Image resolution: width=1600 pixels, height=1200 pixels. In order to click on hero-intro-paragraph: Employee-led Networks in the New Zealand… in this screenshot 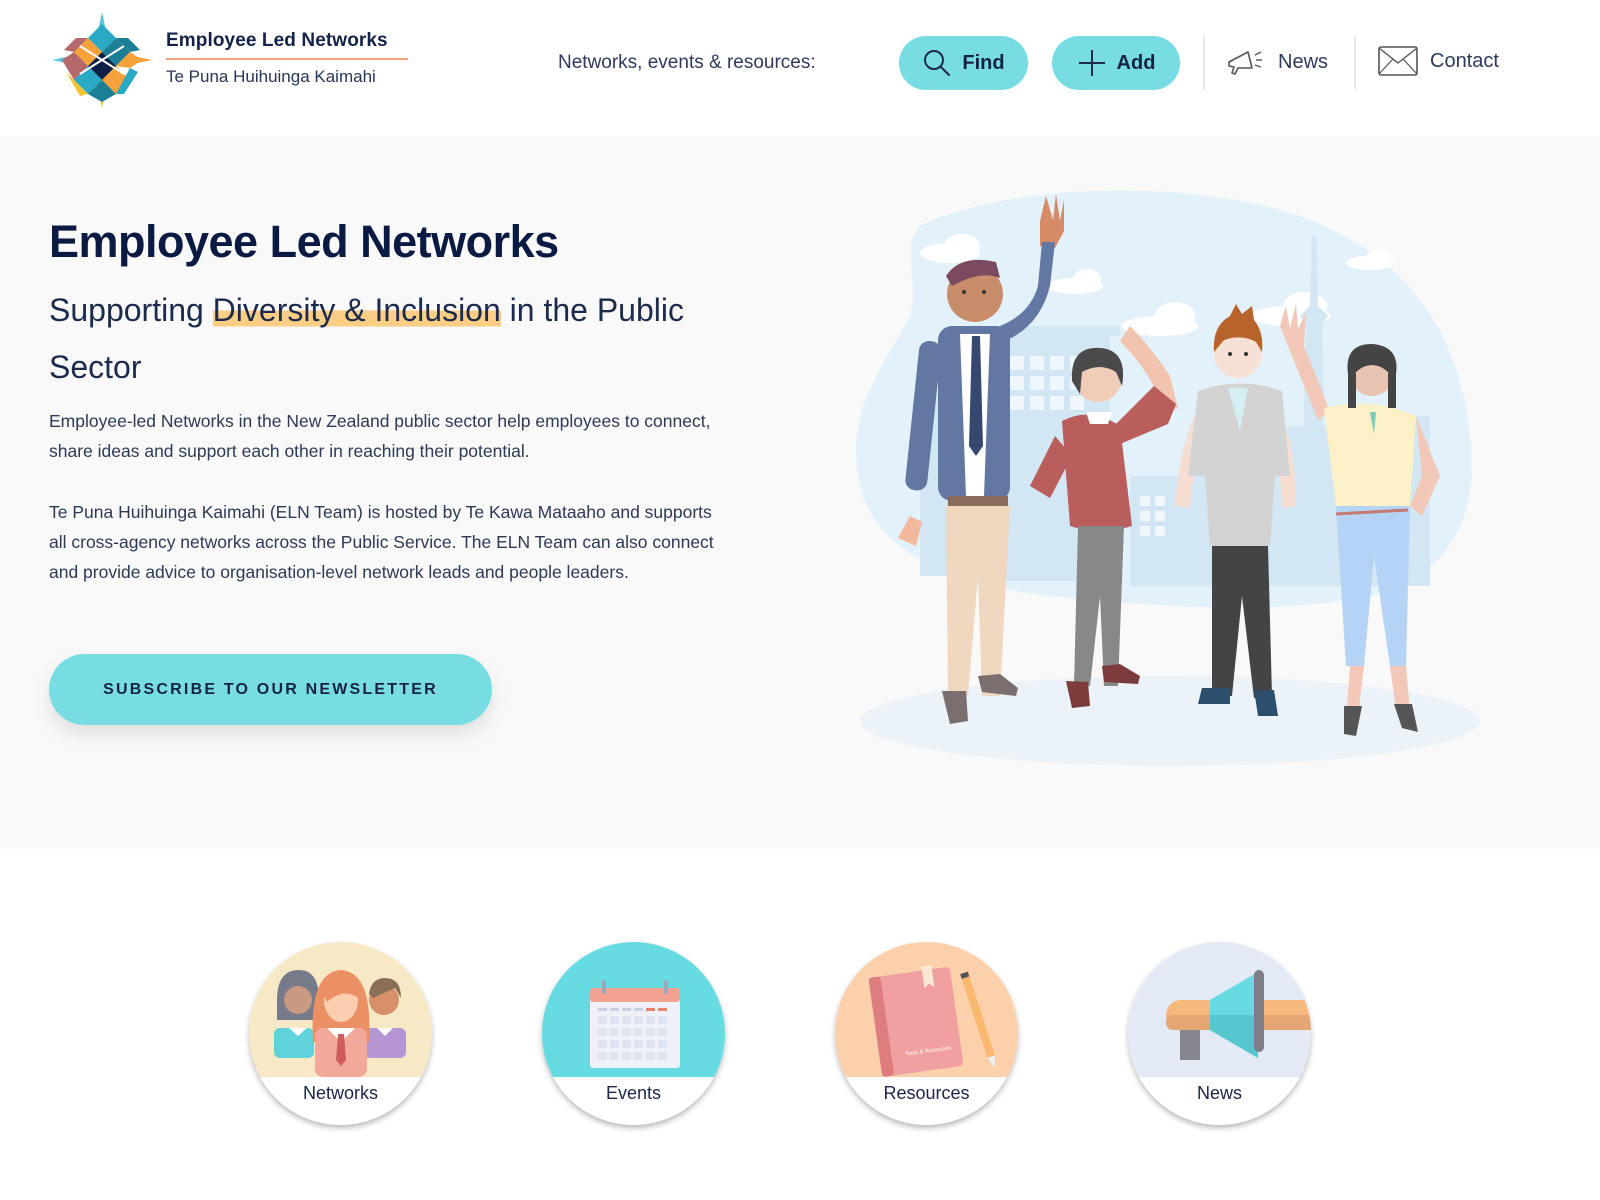, I will do `click(380, 436)`.